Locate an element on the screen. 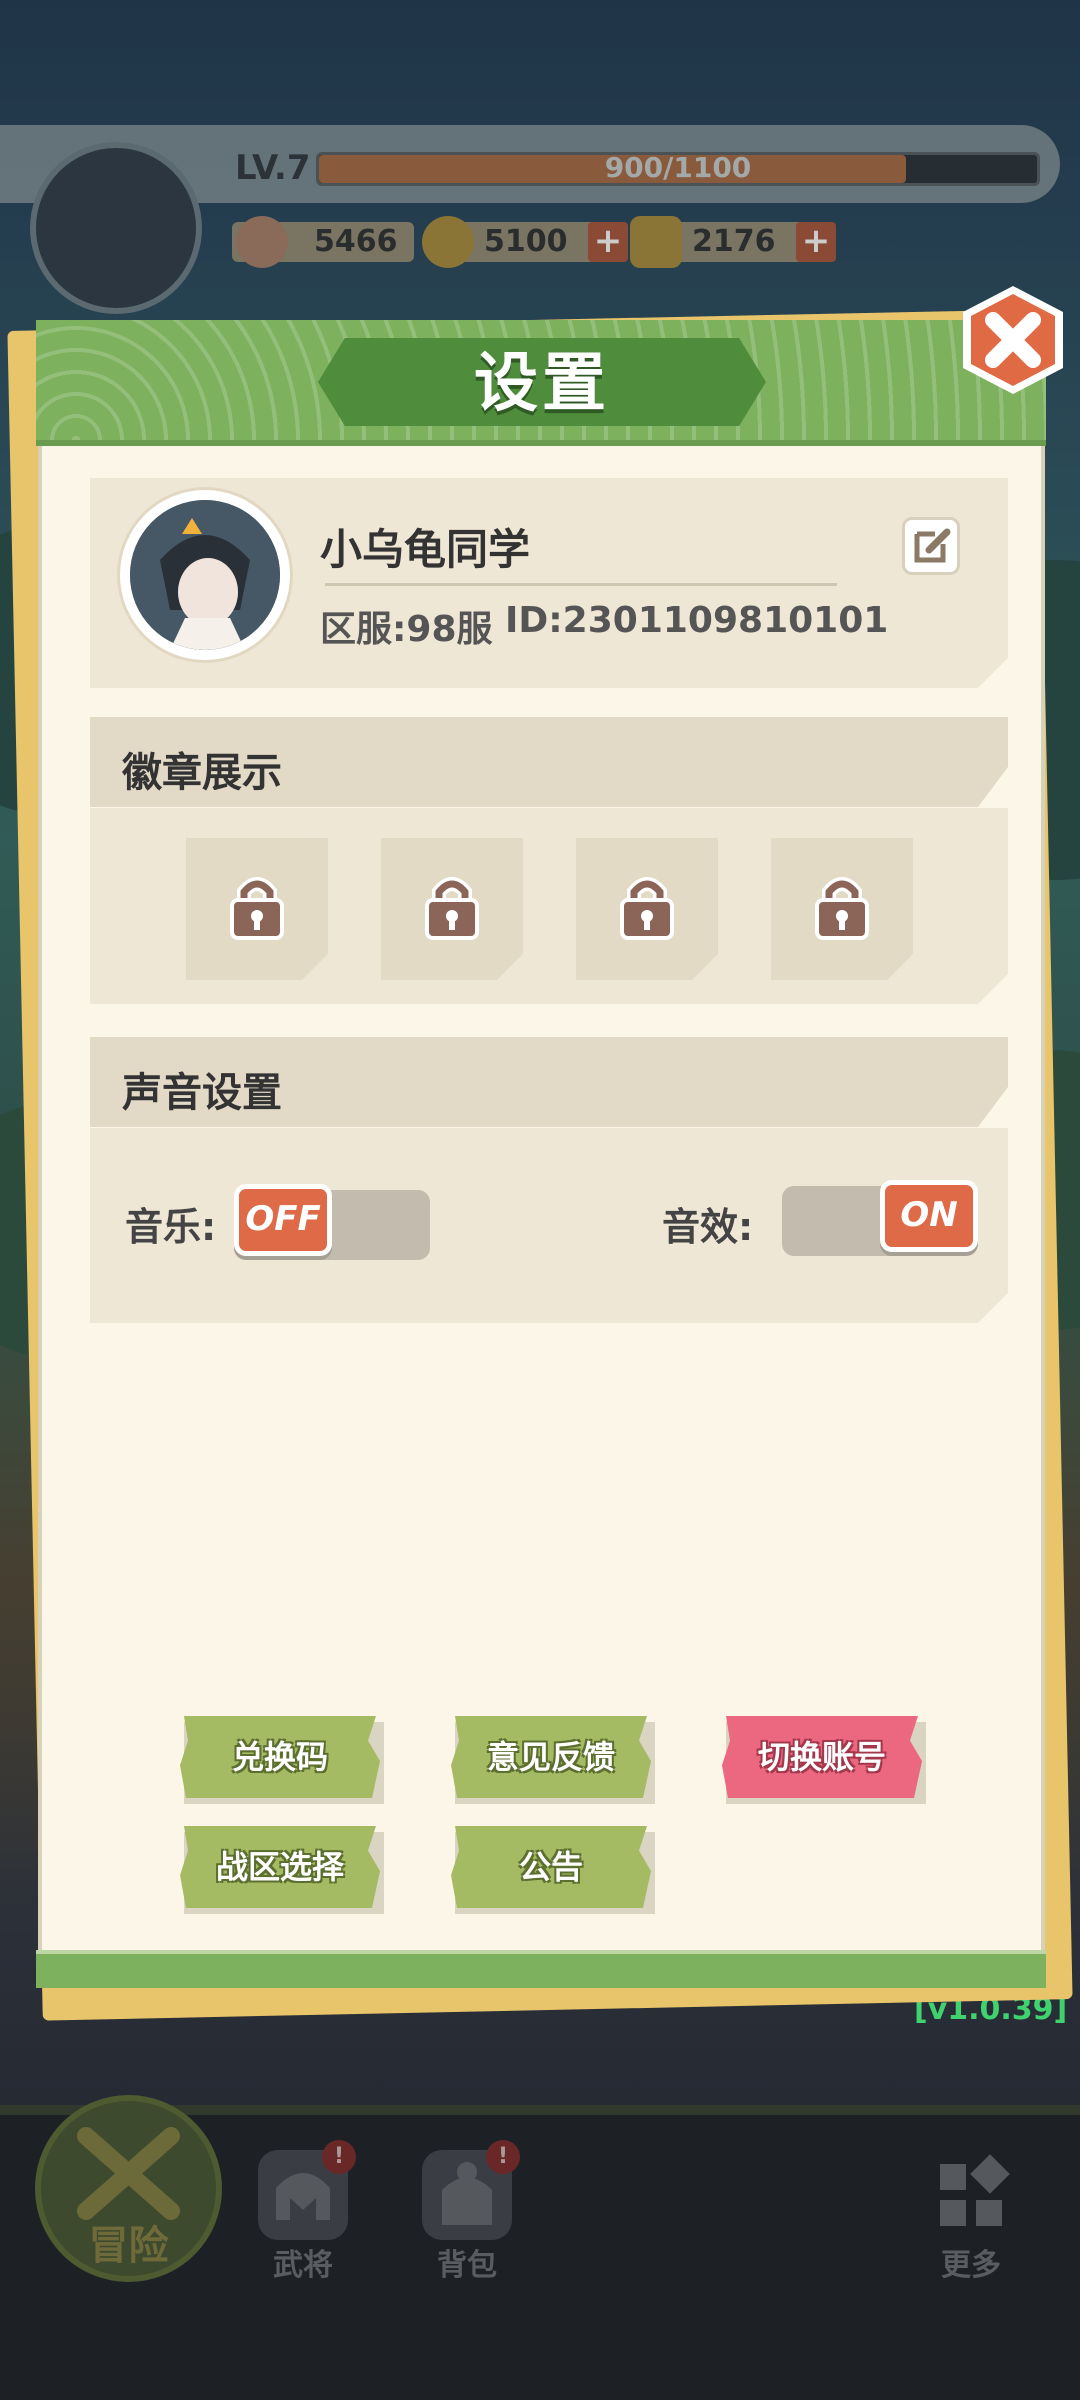  nav-generals-label: 武将 is located at coordinates (303, 2265).